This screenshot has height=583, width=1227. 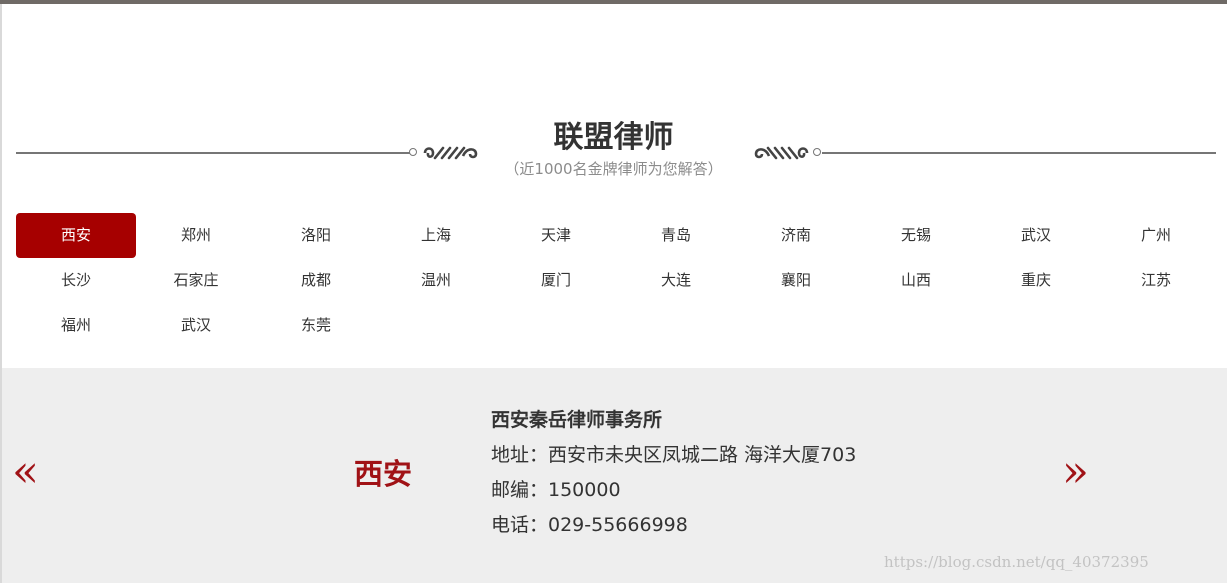 What do you see at coordinates (556, 235) in the screenshot?
I see `city-tab: 天津` at bounding box center [556, 235].